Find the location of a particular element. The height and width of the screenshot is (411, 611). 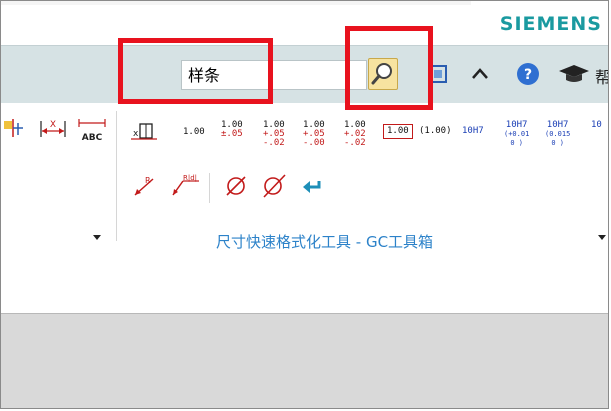

radius-dim-icon: R is located at coordinates (145, 188).